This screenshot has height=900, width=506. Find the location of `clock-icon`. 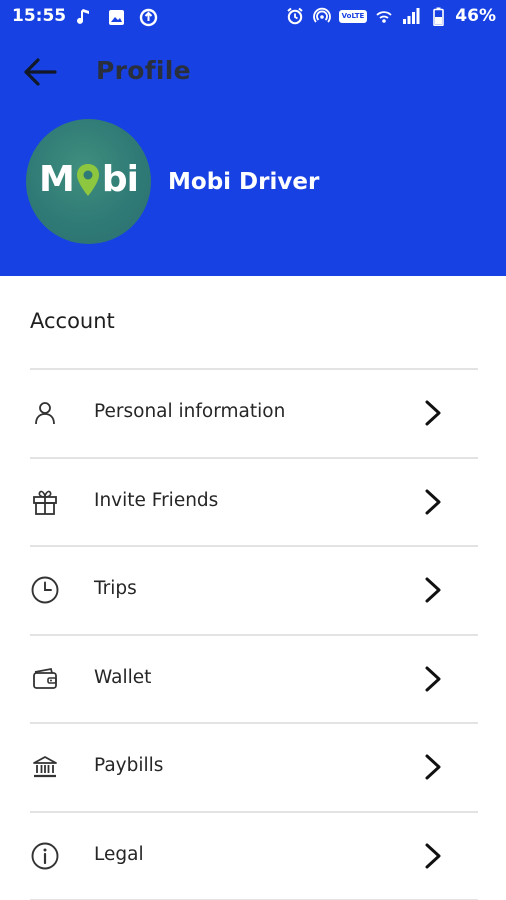

clock-icon is located at coordinates (45, 590).